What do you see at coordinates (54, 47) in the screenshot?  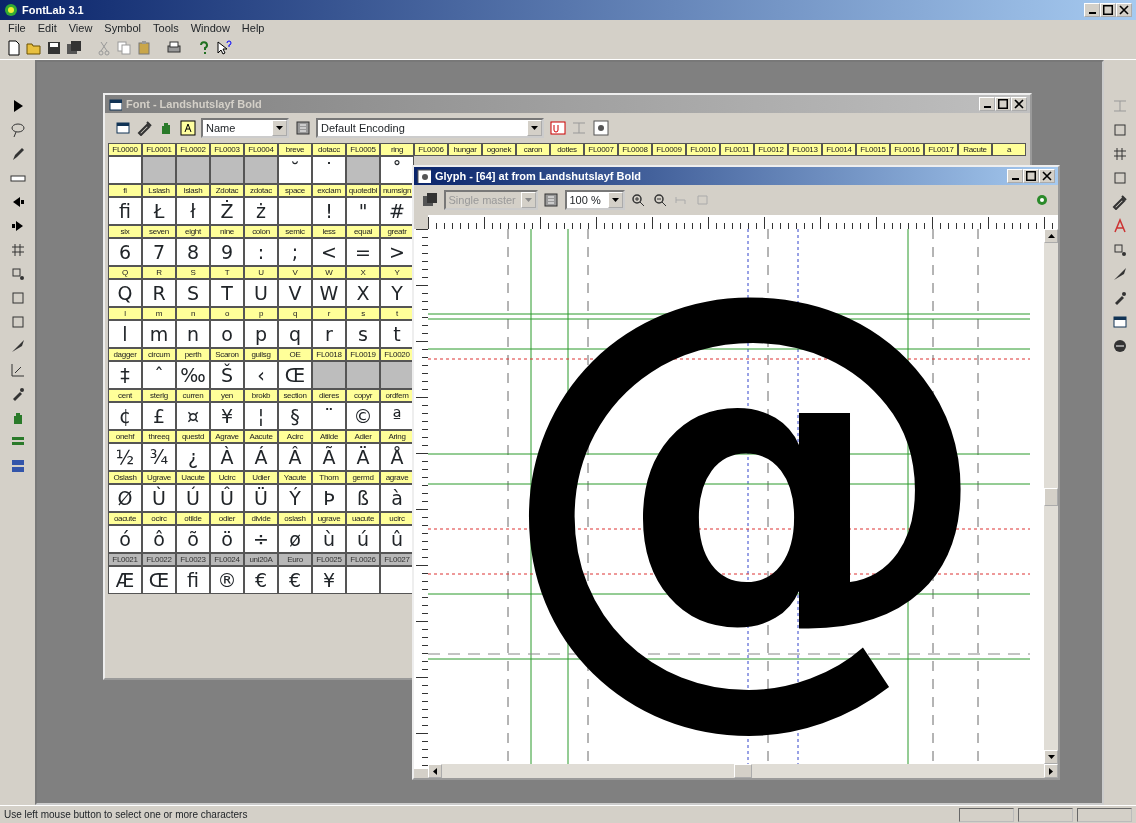 I see `save-icon` at bounding box center [54, 47].